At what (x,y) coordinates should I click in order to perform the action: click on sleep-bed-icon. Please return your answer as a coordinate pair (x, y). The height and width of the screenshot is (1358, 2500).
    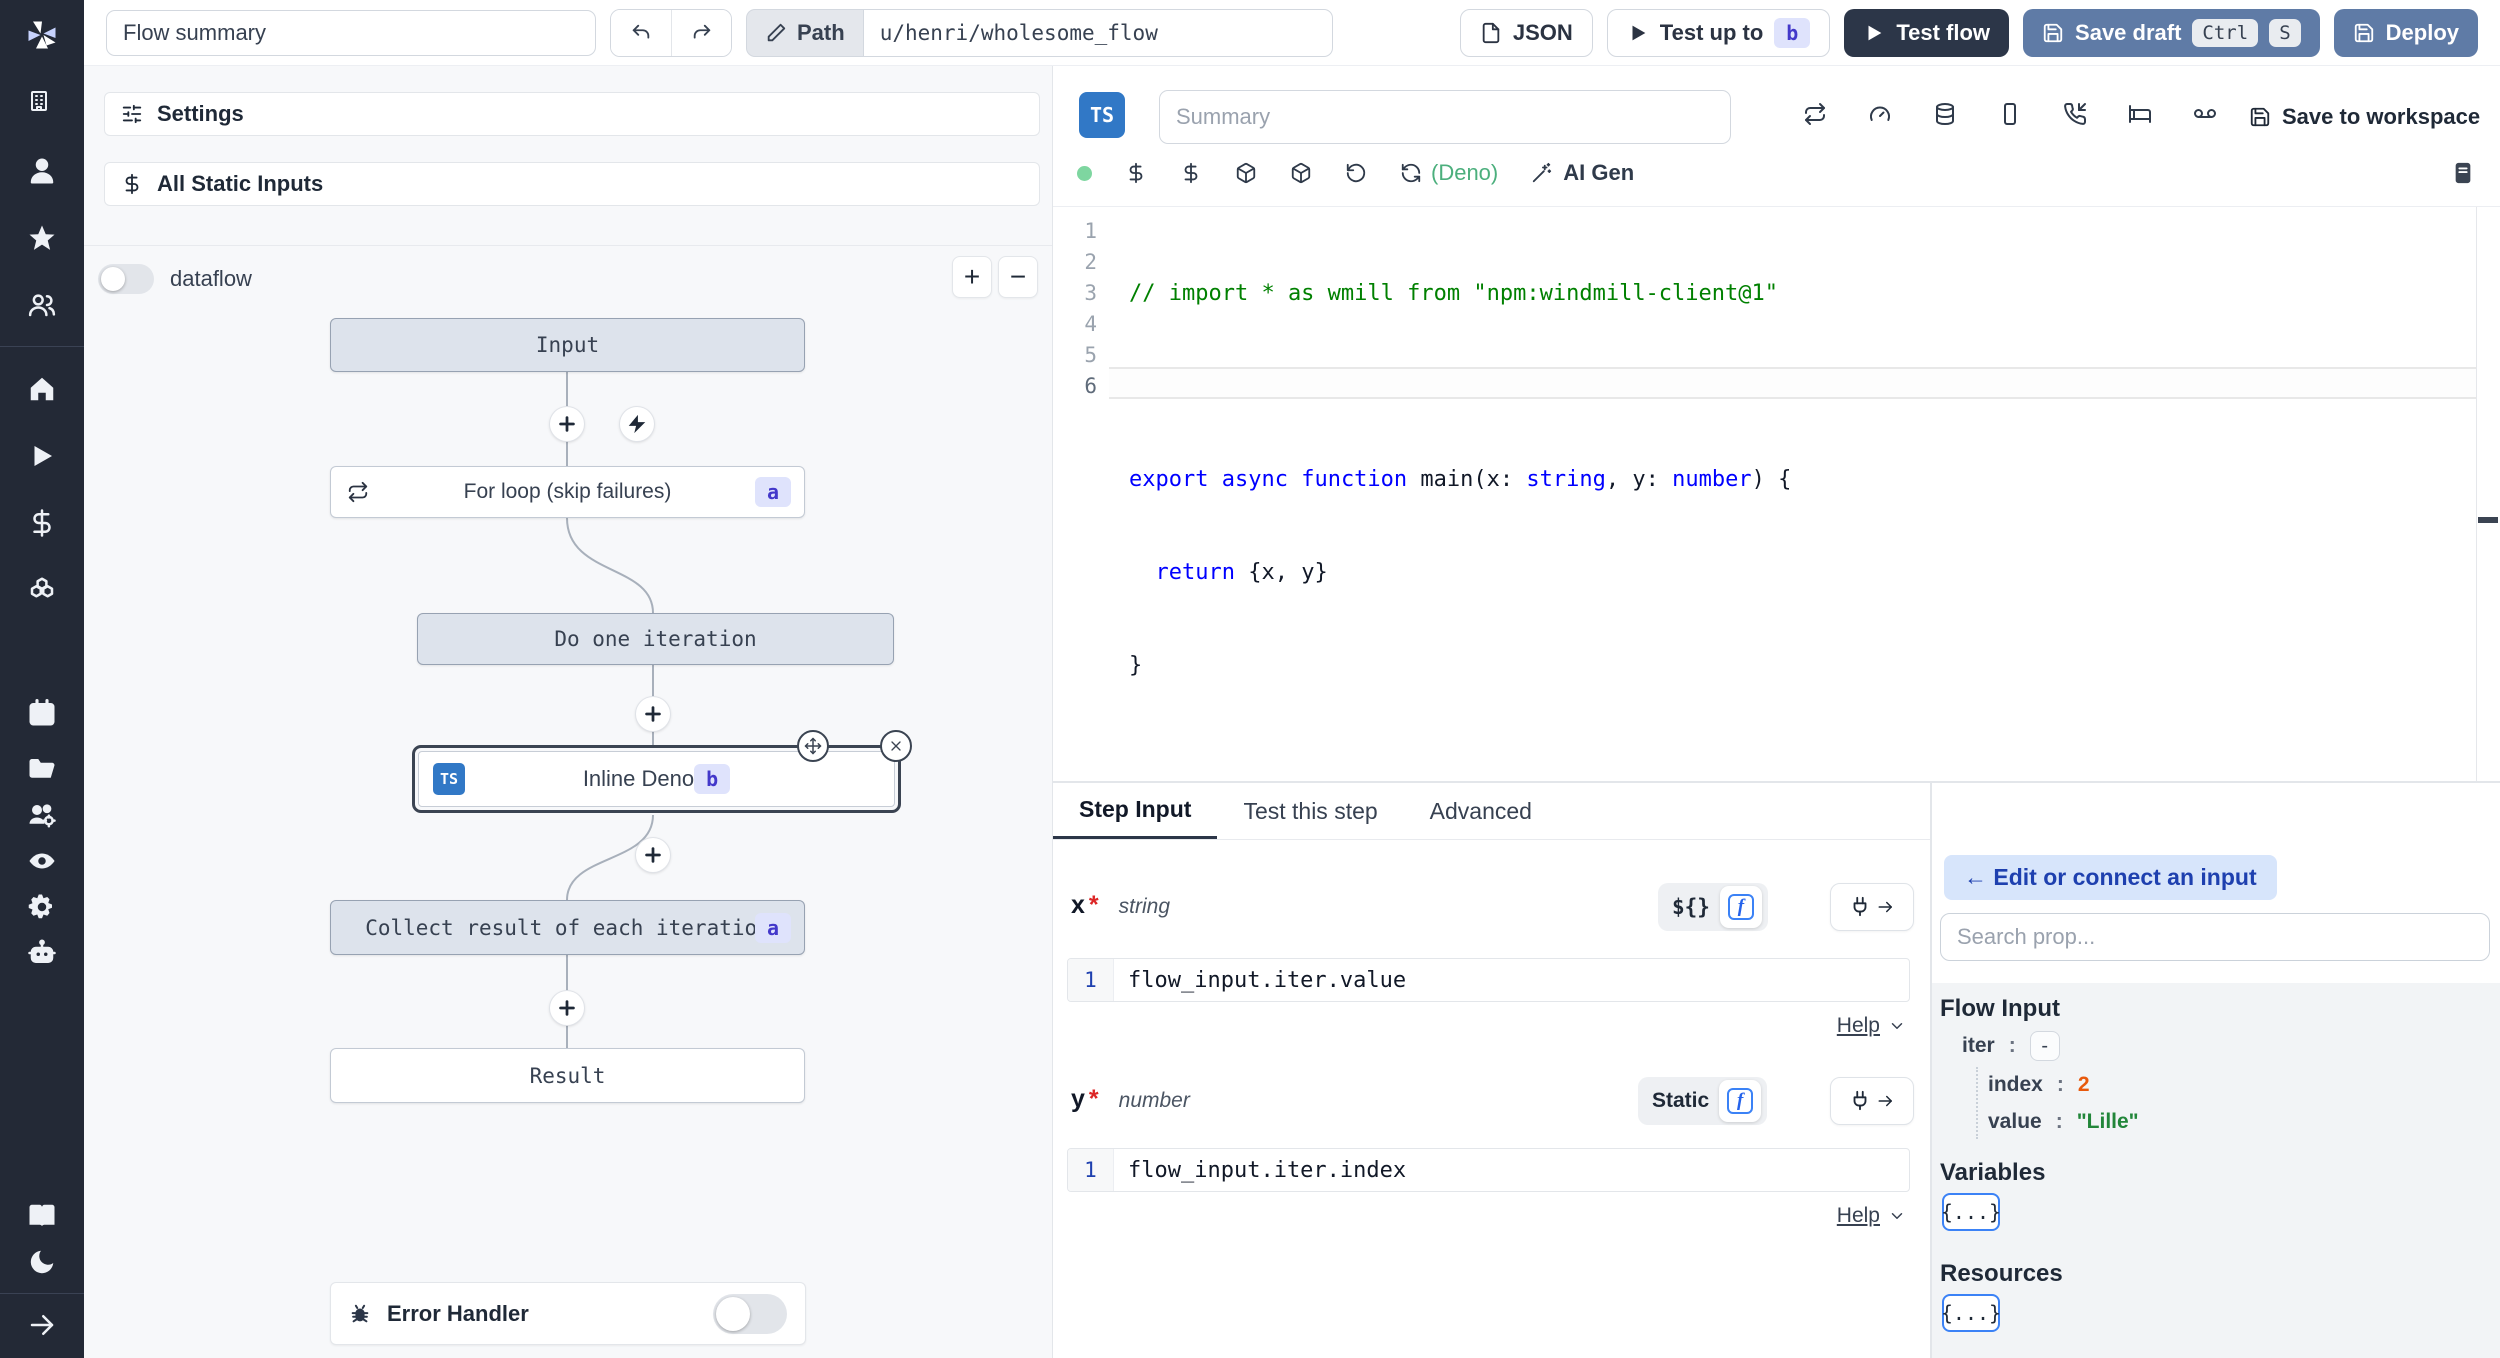
    Looking at the image, I should click on (2142, 116).